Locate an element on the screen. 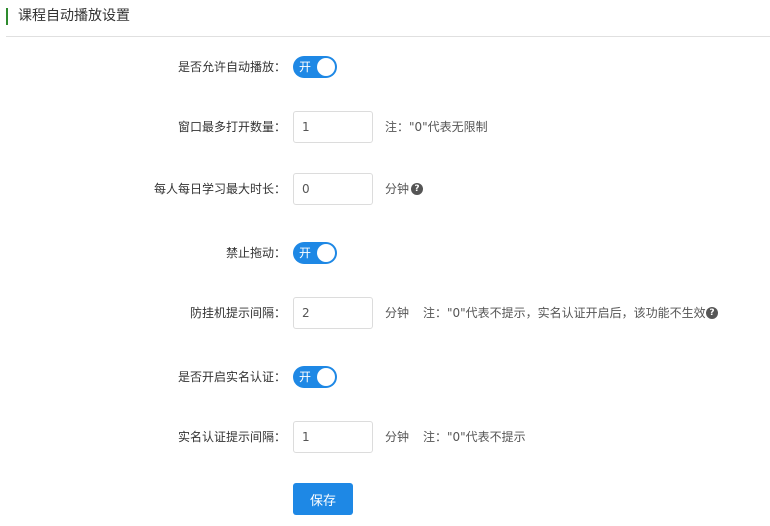 The image size is (770, 526). no-drag-toggle-knob is located at coordinates (326, 253).